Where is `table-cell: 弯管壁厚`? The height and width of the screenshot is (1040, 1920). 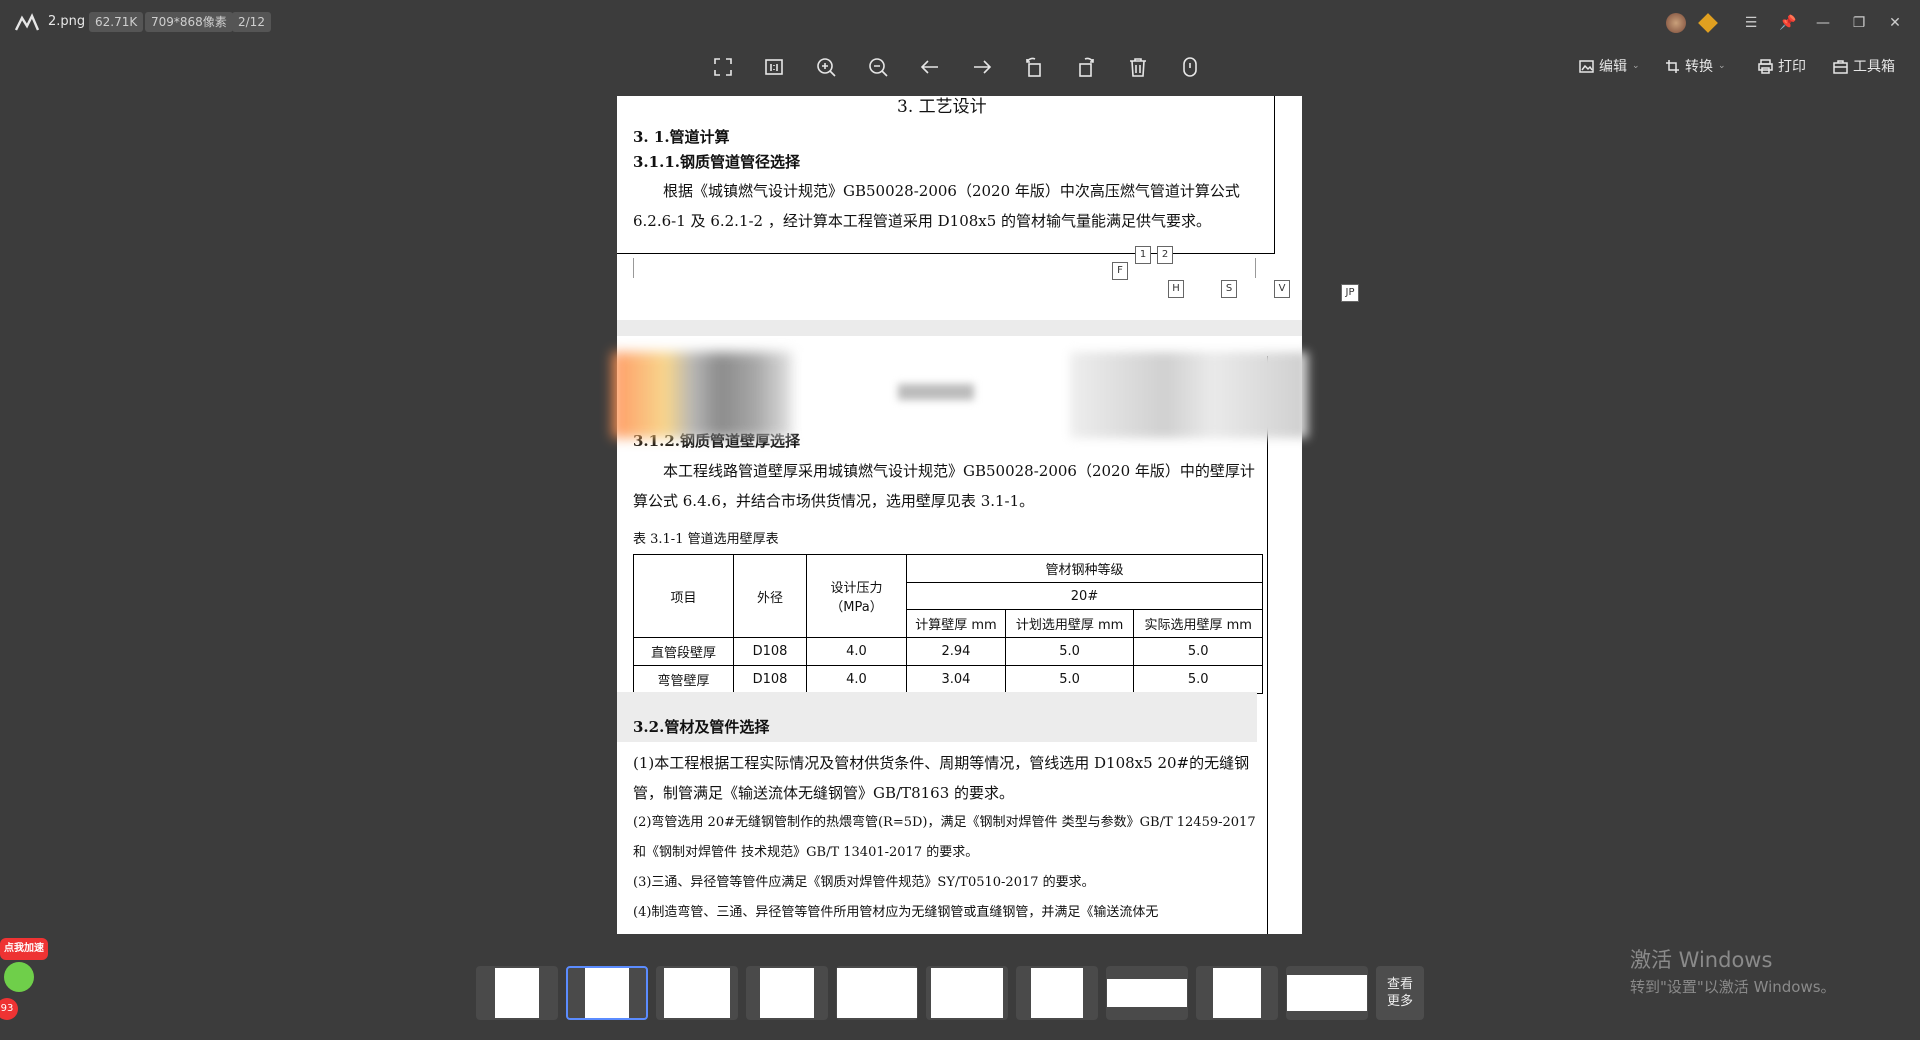
table-cell: 弯管壁厚 is located at coordinates (683, 679).